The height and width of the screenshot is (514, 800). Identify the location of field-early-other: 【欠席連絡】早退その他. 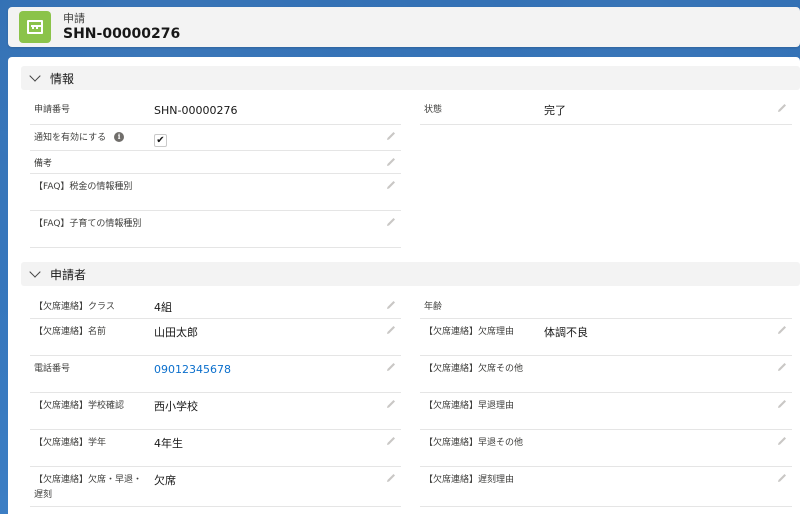
(606, 448).